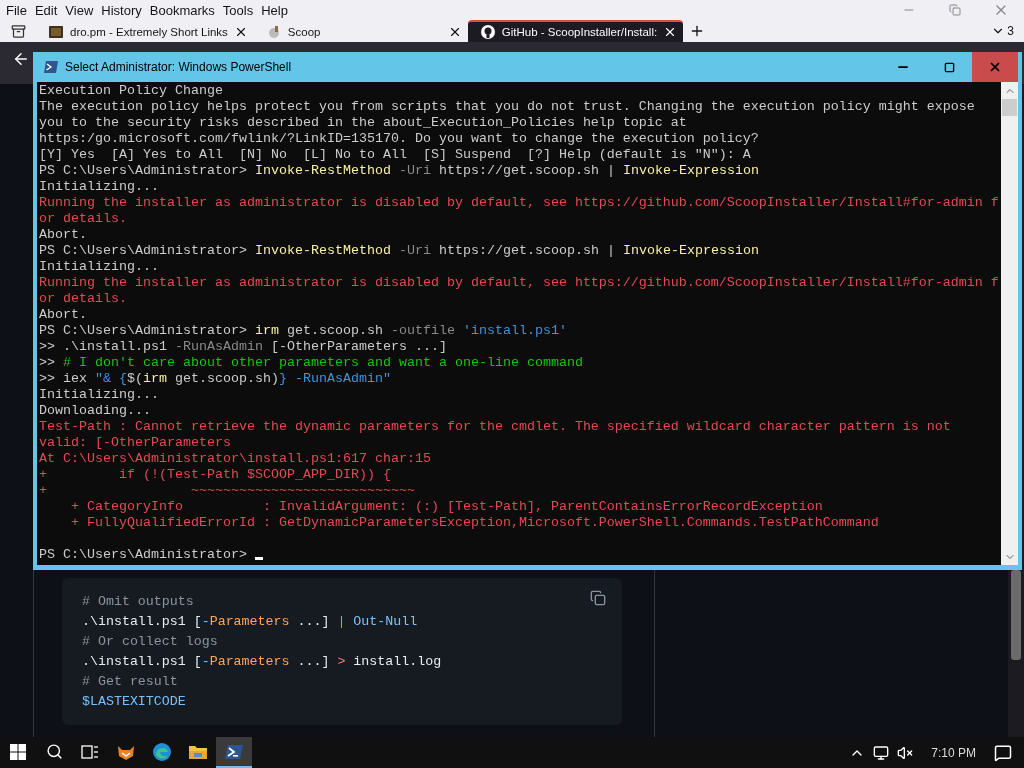 The height and width of the screenshot is (768, 1024). What do you see at coordinates (953, 752) in the screenshot?
I see `clock: 7:10 PM` at bounding box center [953, 752].